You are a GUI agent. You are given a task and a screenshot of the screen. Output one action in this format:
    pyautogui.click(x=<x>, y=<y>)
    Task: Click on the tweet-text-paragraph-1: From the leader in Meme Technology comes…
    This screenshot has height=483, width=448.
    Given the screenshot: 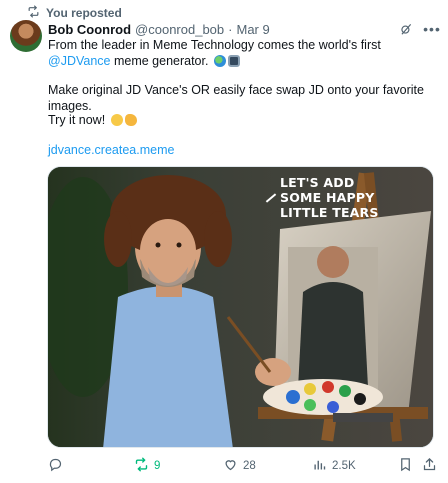 What is the action you would take?
    pyautogui.click(x=243, y=53)
    